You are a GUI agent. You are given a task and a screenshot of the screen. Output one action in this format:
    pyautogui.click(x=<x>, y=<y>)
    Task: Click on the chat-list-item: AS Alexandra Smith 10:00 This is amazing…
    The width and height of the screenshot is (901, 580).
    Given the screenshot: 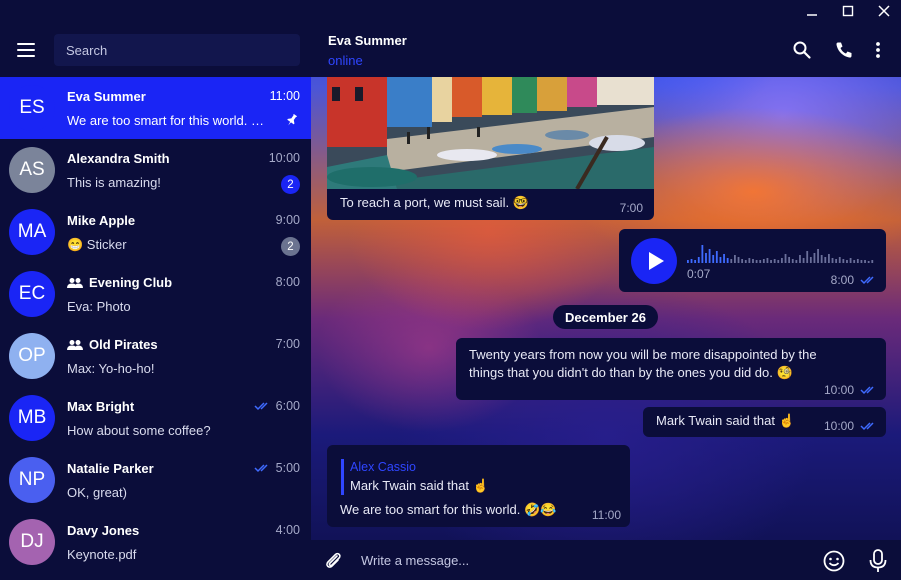 What is the action you would take?
    pyautogui.click(x=155, y=170)
    